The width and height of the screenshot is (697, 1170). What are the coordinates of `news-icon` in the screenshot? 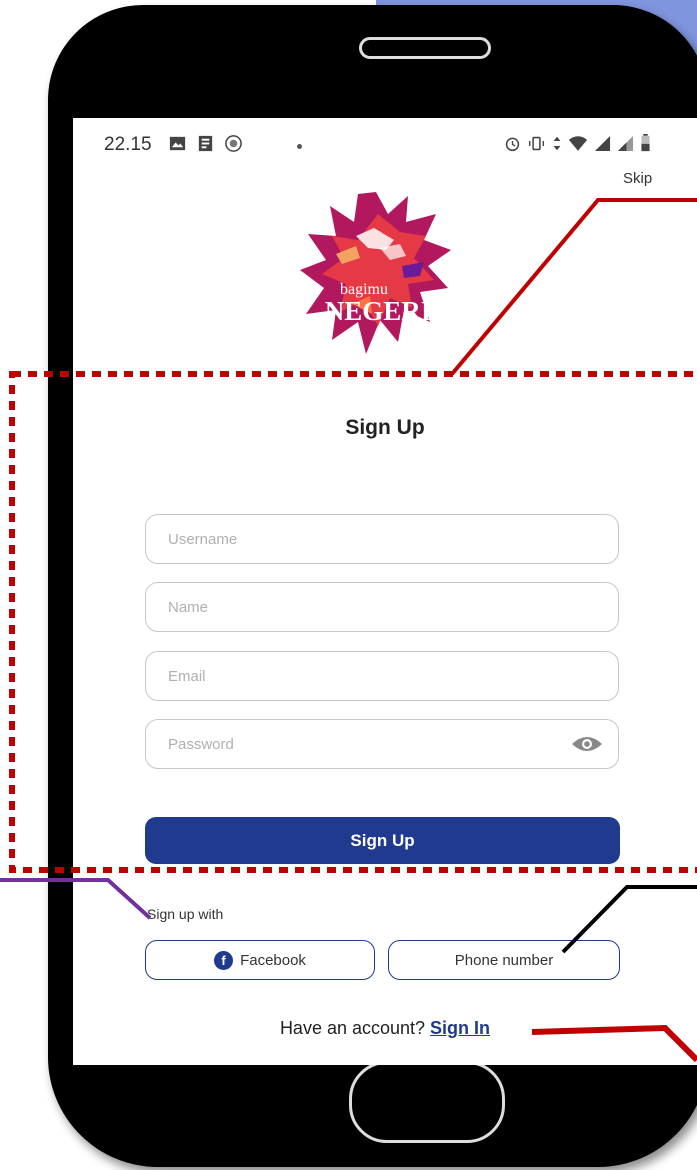 It's located at (205, 143).